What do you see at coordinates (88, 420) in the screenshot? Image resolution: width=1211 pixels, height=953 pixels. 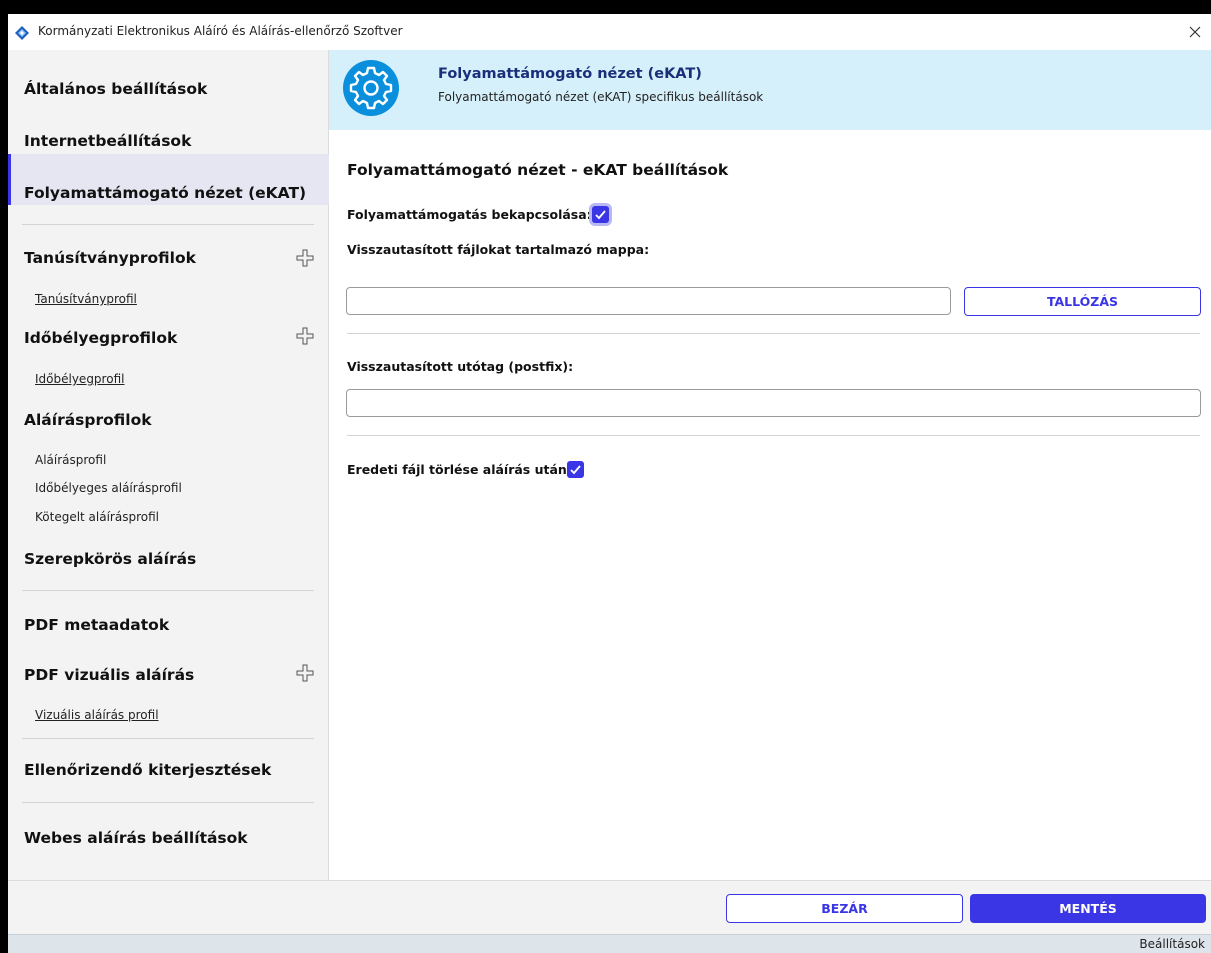 I see `sidebar-item-signature-profiles: Aláírásprofilok` at bounding box center [88, 420].